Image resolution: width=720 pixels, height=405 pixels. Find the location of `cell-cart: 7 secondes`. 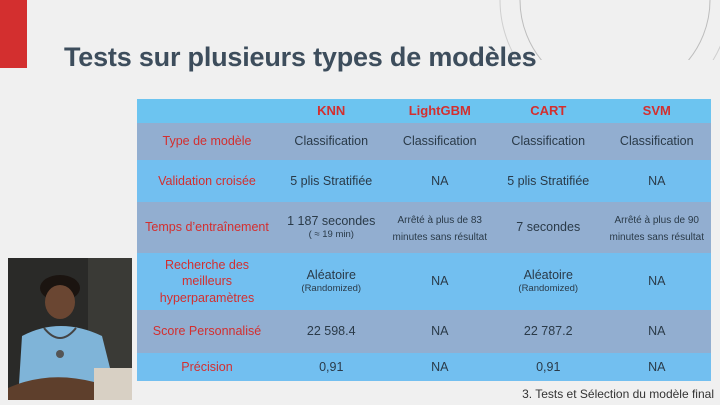

cell-cart: 7 secondes is located at coordinates (548, 227).